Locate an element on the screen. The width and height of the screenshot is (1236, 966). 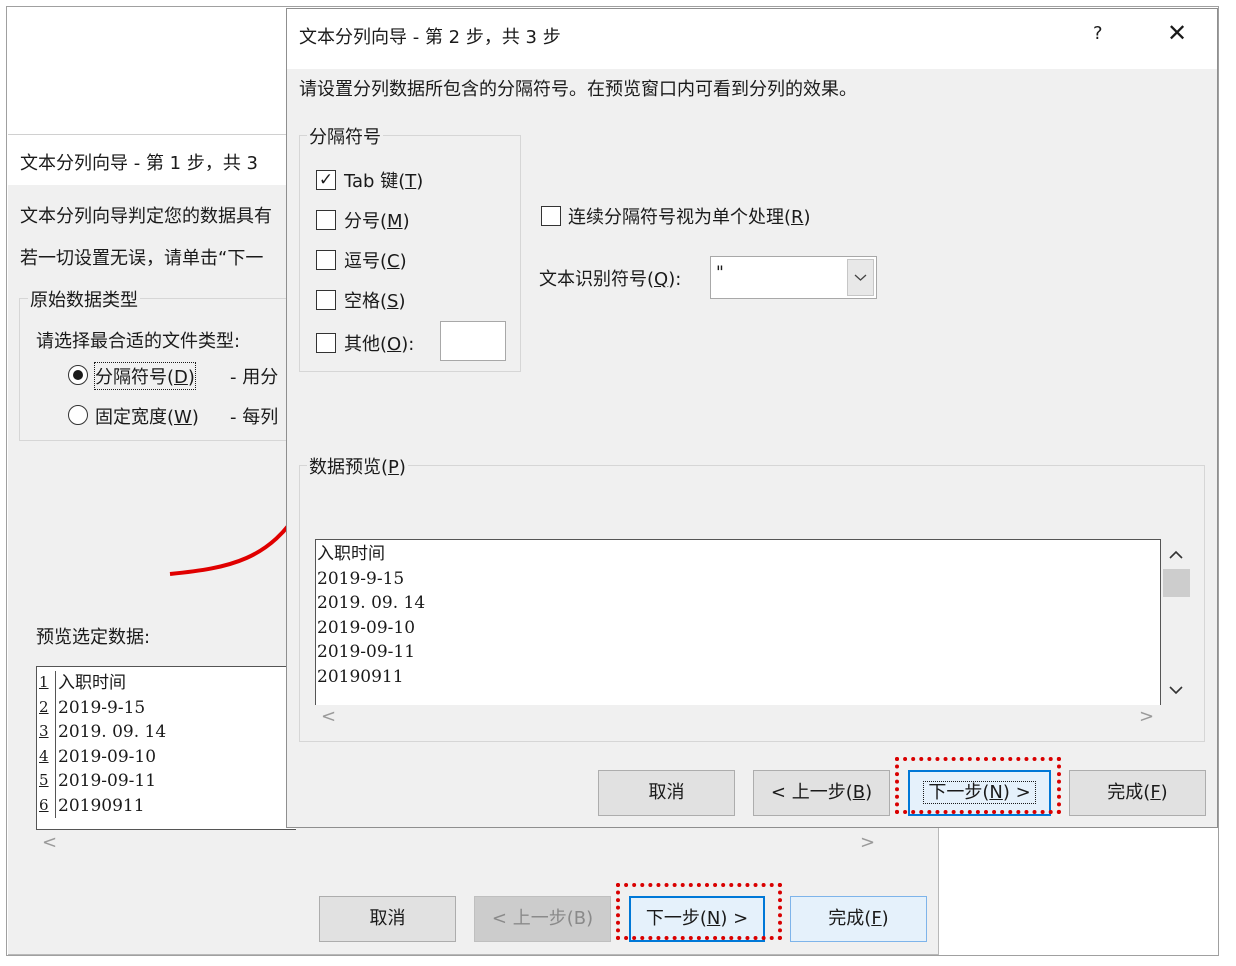
row-text: 20190911 is located at coordinates (101, 805).